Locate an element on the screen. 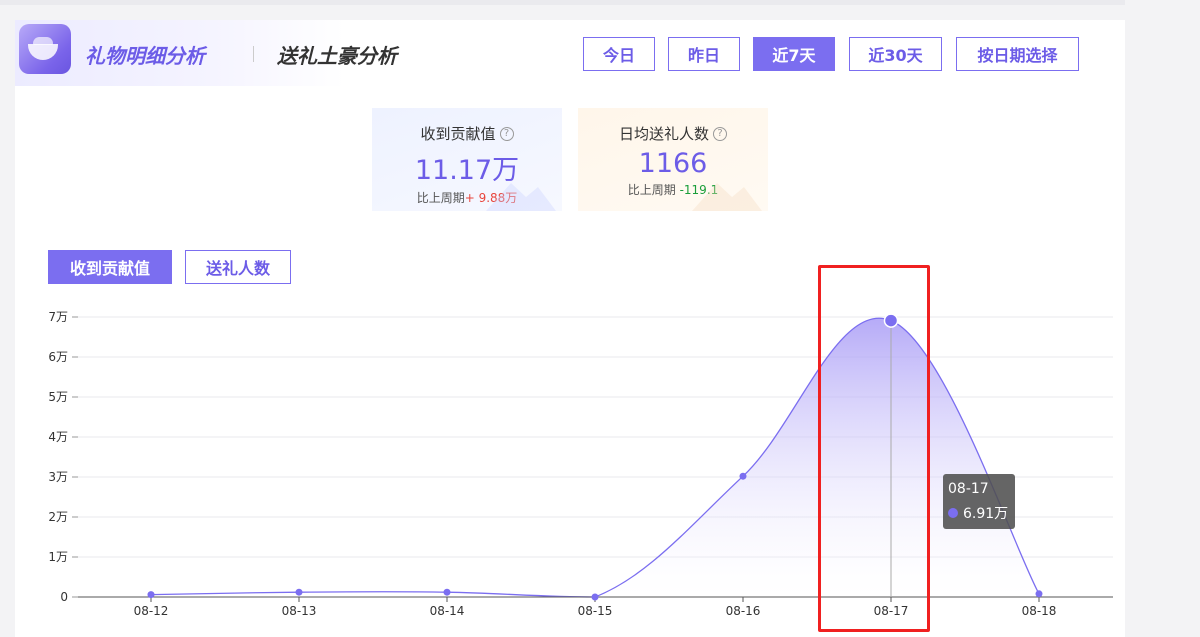 Image resolution: width=1200 pixels, height=637 pixels. y-tick-label: 6万 is located at coordinates (58, 357).